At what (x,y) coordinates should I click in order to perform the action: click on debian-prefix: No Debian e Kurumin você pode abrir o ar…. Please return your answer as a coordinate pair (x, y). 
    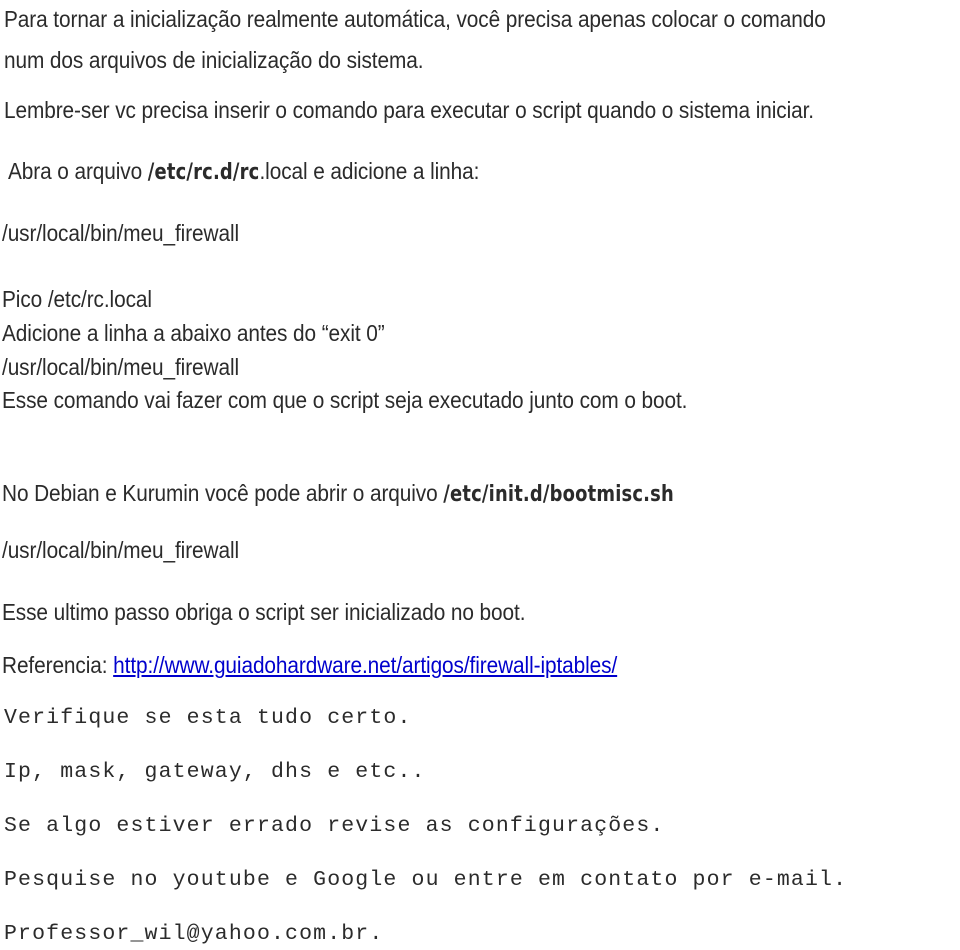
    Looking at the image, I should click on (223, 493).